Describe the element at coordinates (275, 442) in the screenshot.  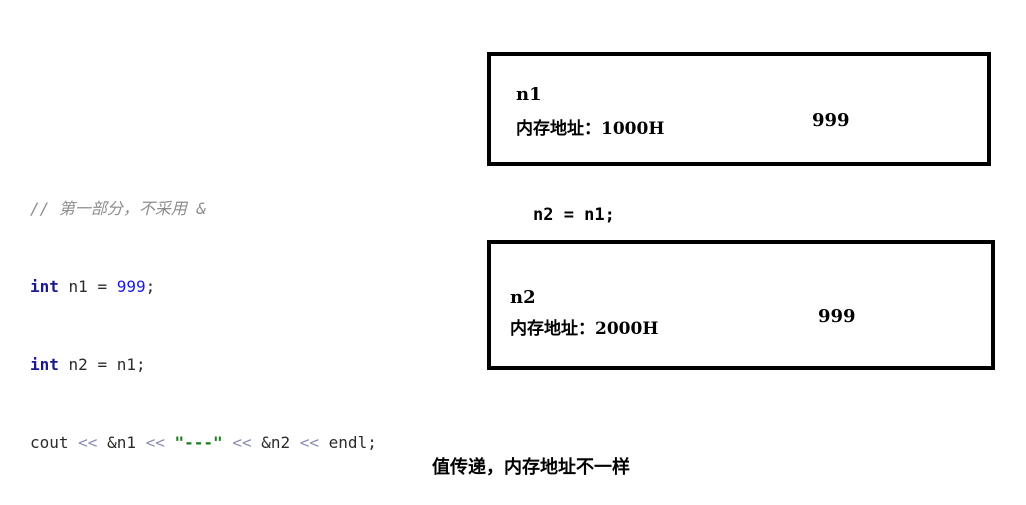
I see `code-text: &n2` at that location.